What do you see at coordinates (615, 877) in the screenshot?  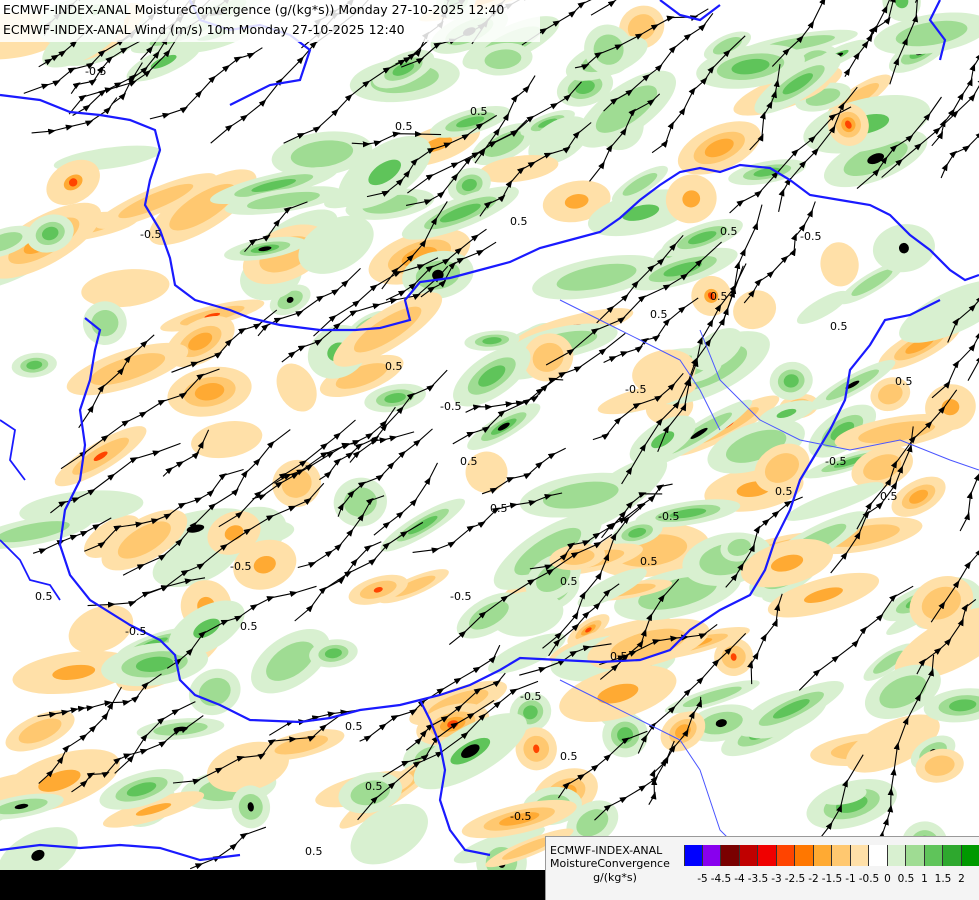 I see `legend-unit: g/(kg*s)` at bounding box center [615, 877].